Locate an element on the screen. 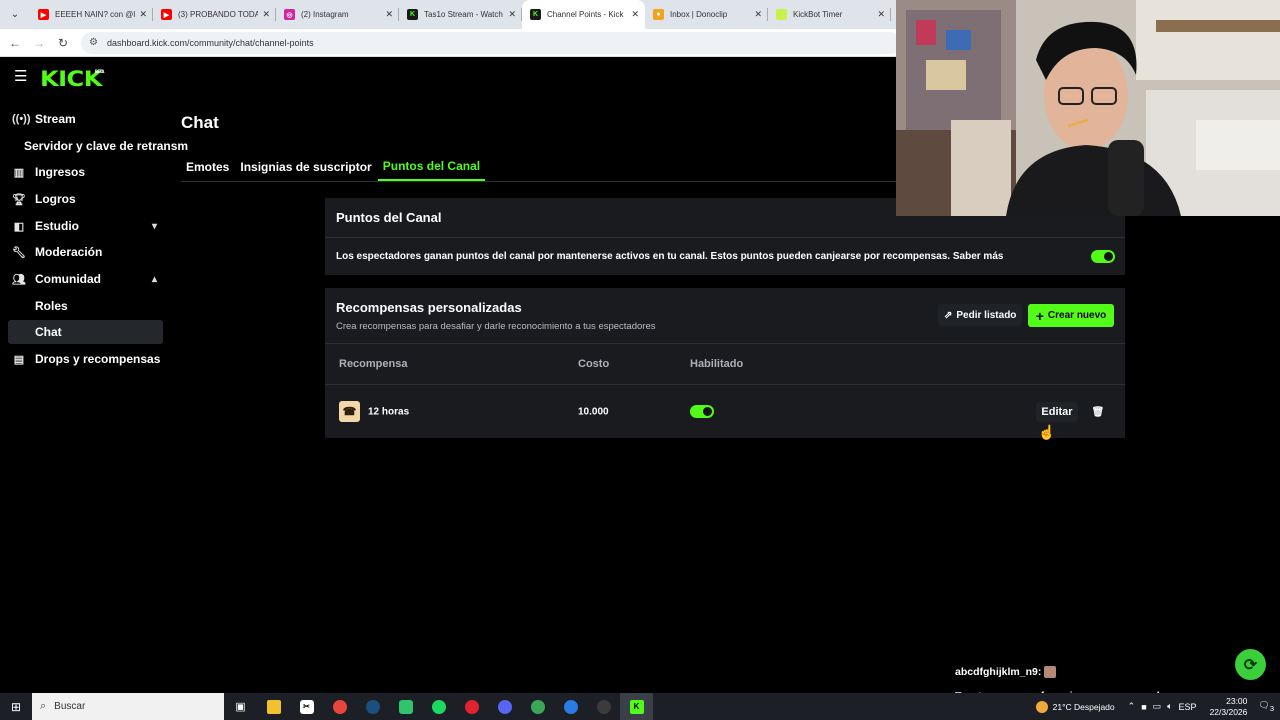 The image size is (1280, 720). mouse-cursor-icon: ☝ is located at coordinates (1047, 432).